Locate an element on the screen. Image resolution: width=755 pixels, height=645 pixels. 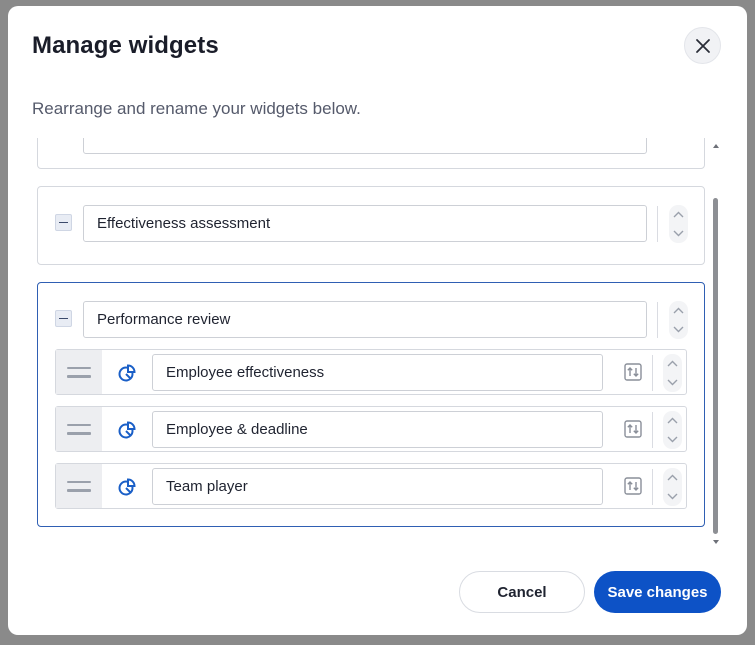
scroll-down-arrow-icon is located at coordinates (716, 542).